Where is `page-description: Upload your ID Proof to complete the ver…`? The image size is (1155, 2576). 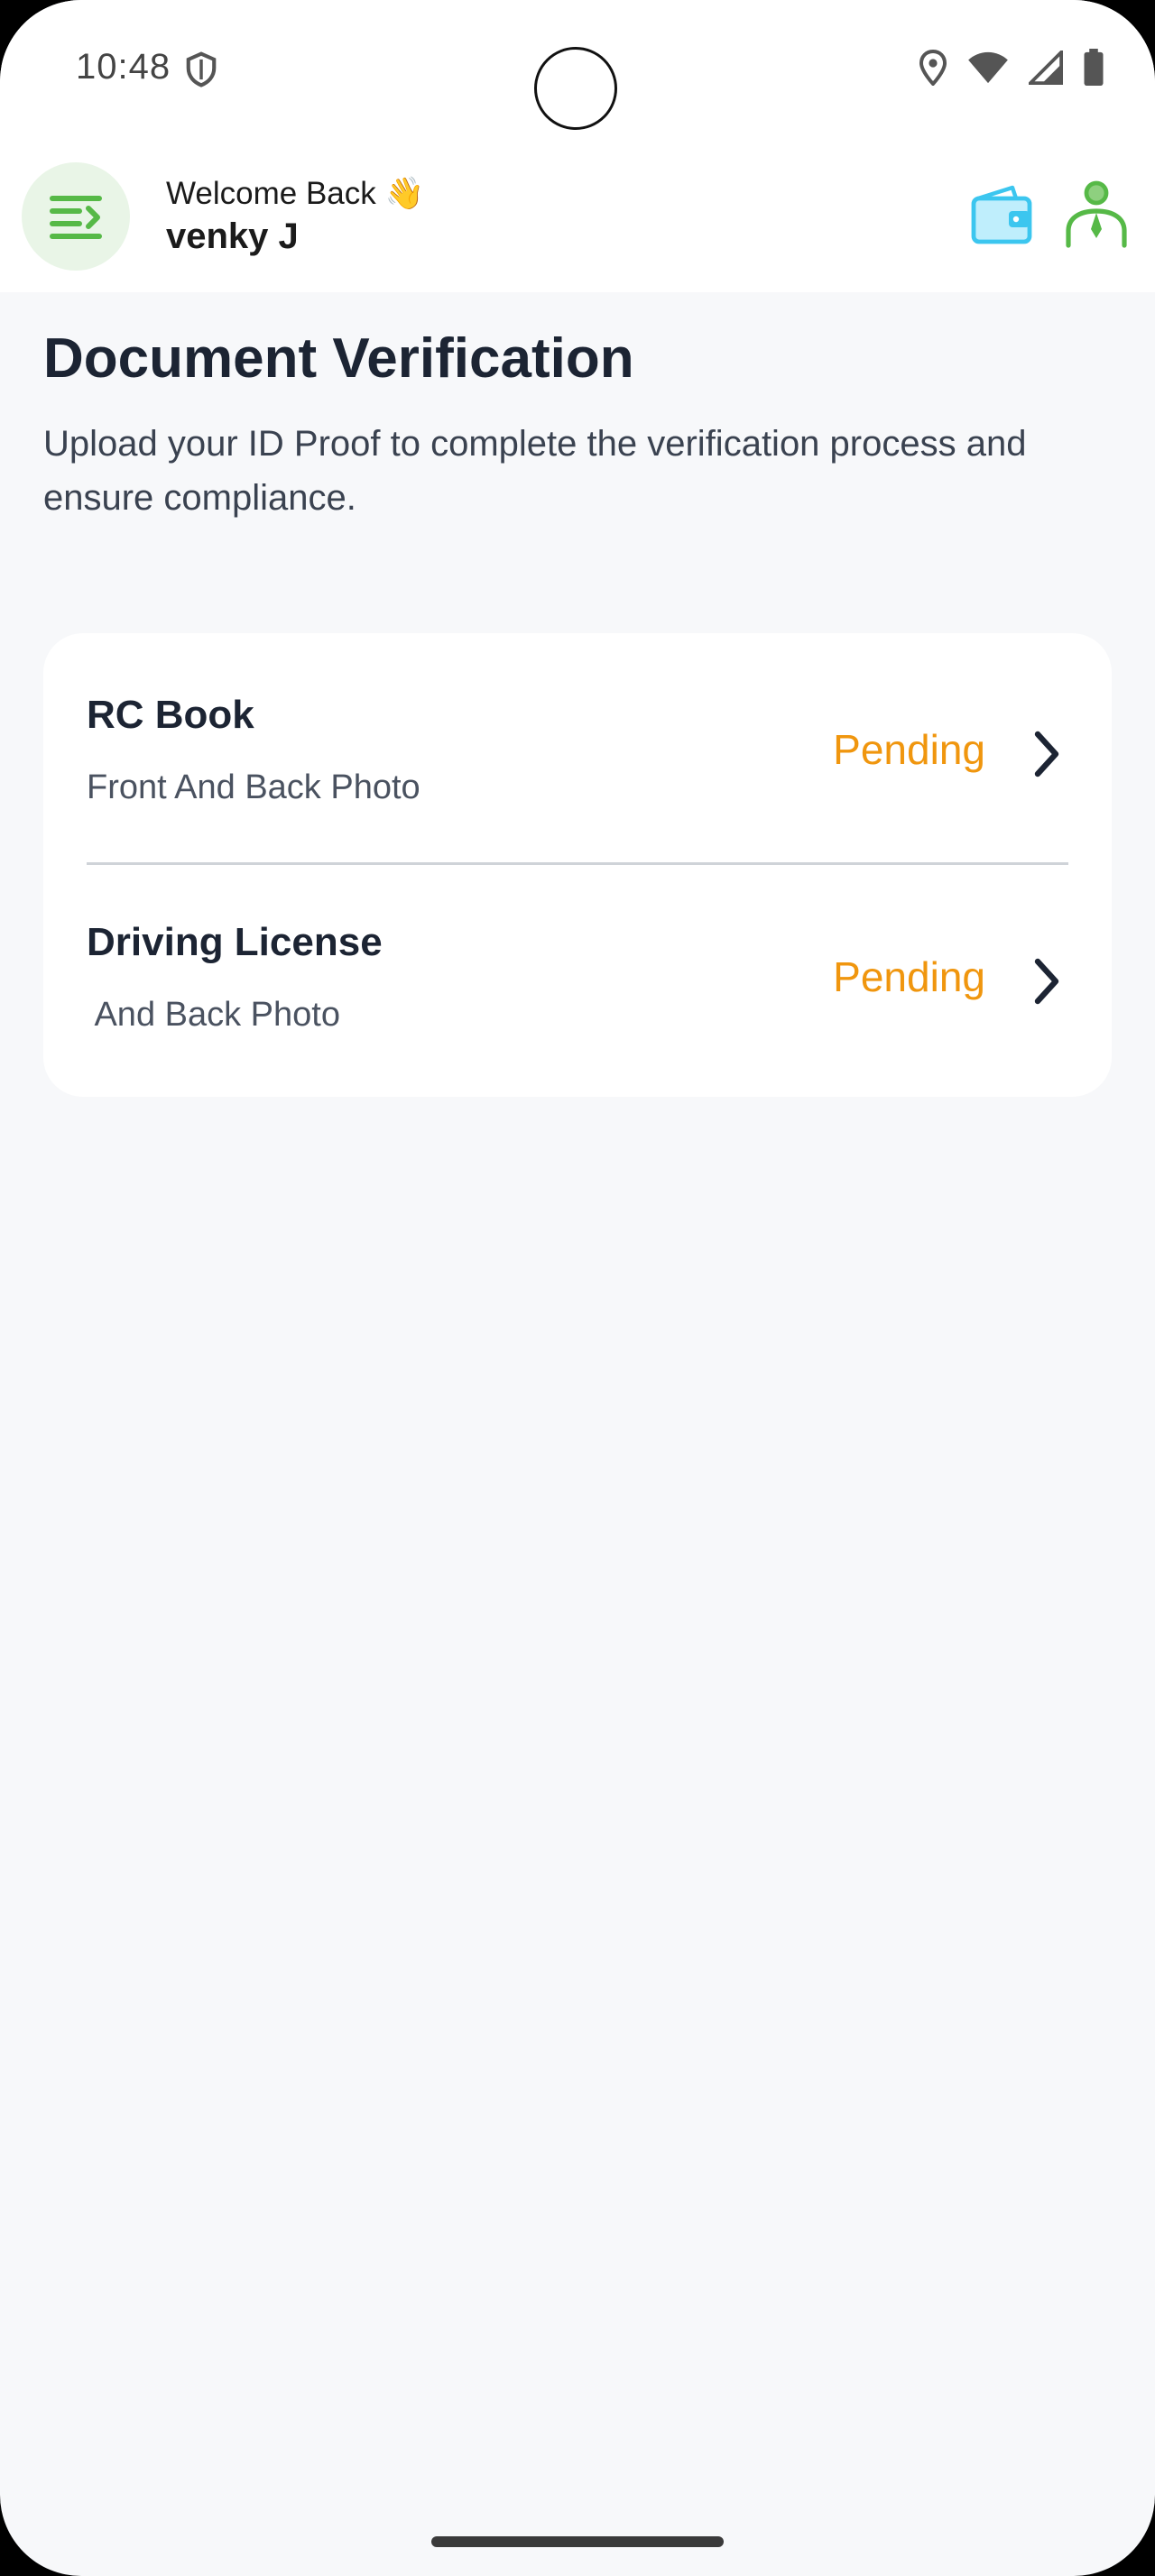
page-description: Upload your ID Proof to complete the ver… is located at coordinates (535, 471).